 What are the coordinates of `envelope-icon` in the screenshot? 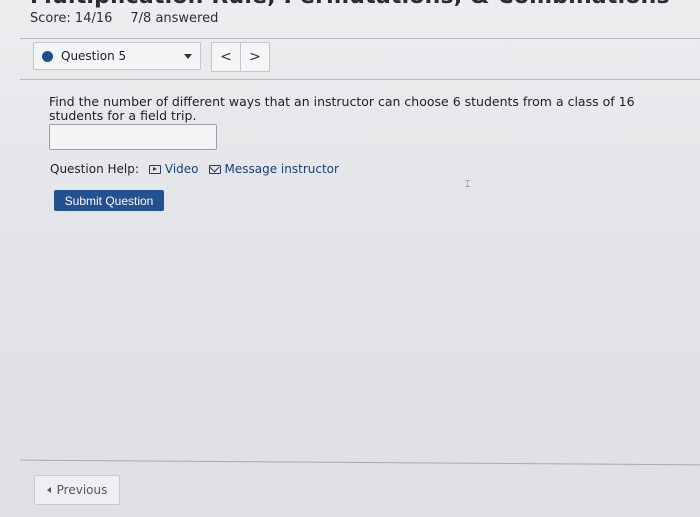 It's located at (214, 169).